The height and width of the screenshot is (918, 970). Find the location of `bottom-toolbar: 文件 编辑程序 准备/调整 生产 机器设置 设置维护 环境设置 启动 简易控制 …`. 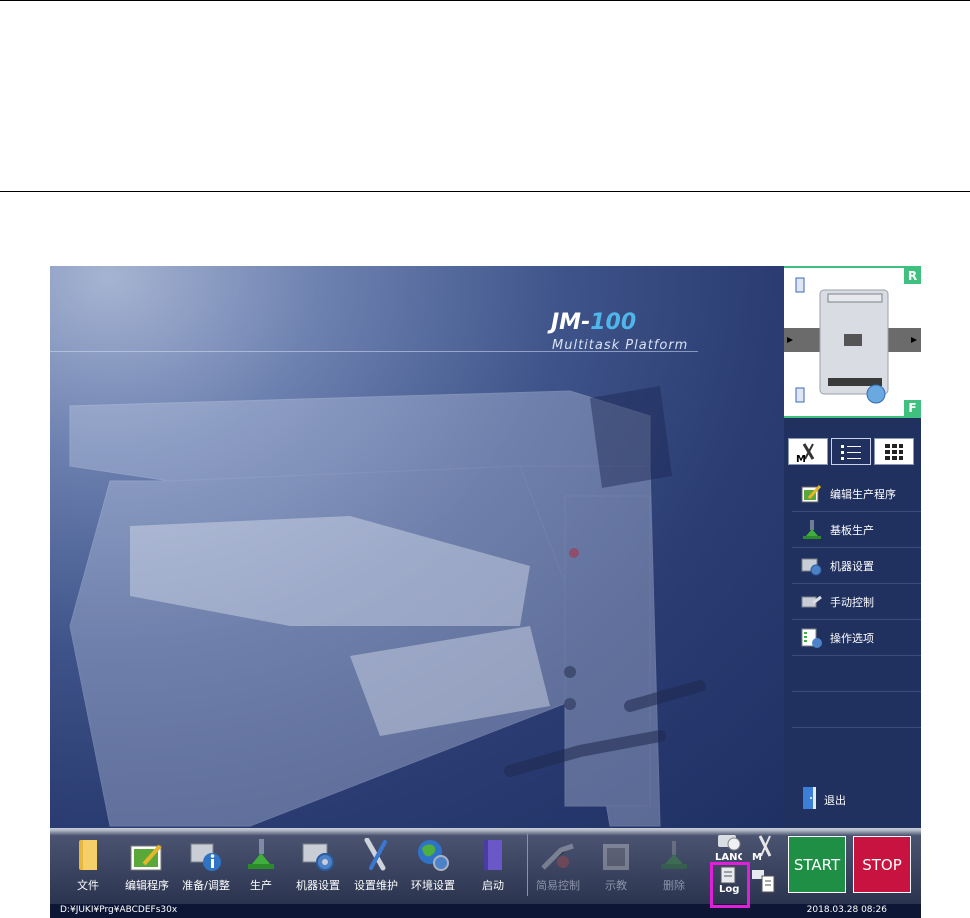

bottom-toolbar: 文件 编辑程序 准备/调整 生产 机器设置 设置维护 环境设置 启动 简易控制 … is located at coordinates (485, 866).